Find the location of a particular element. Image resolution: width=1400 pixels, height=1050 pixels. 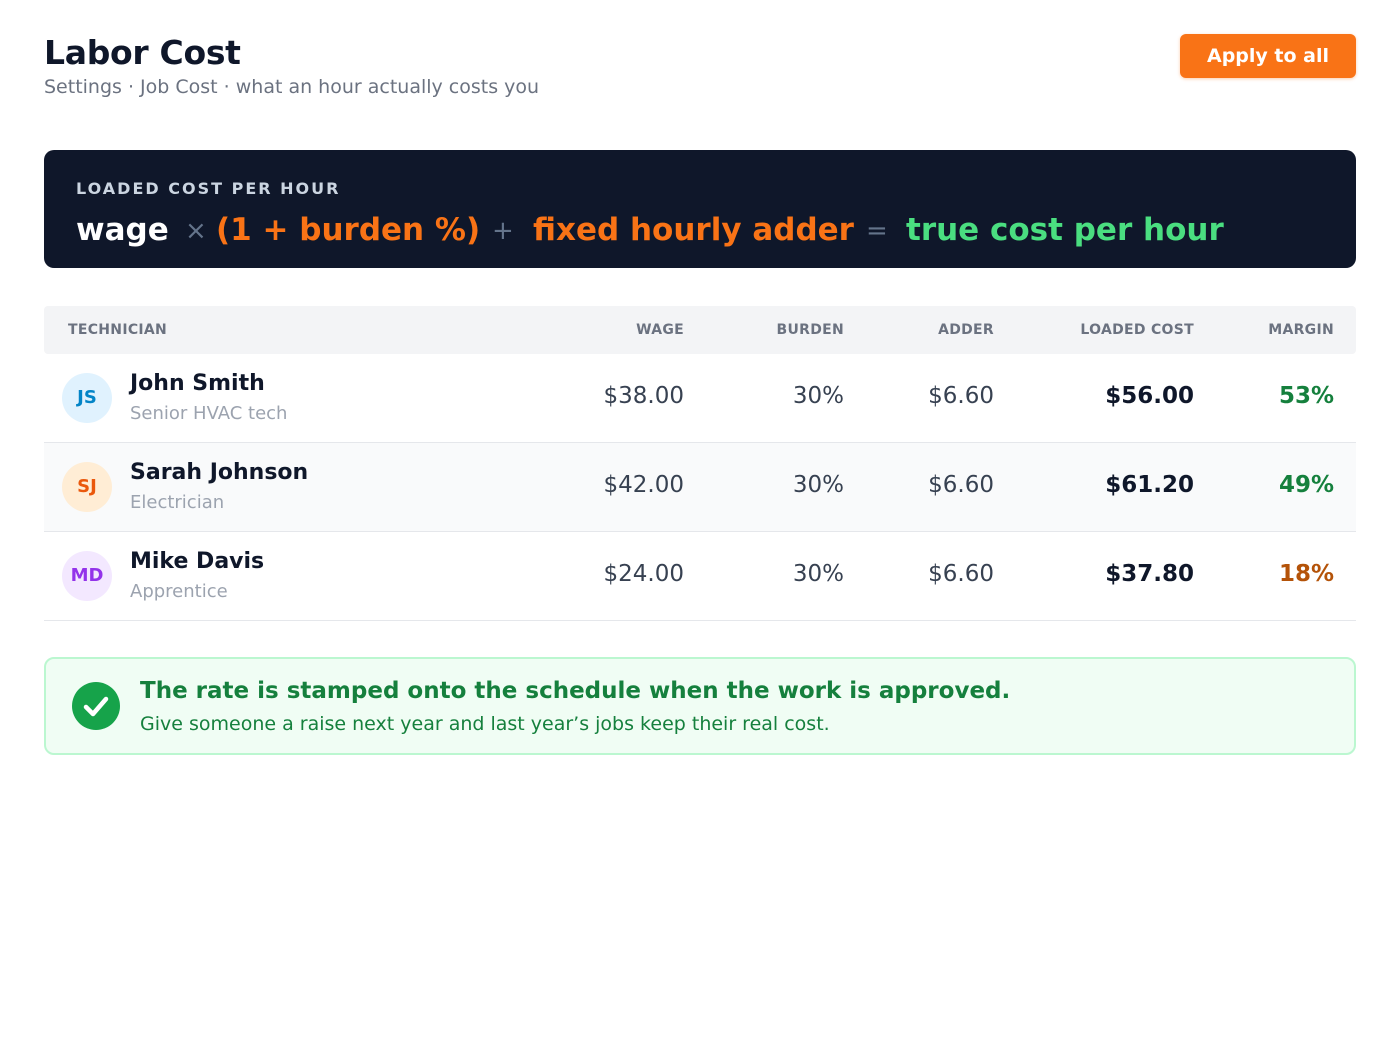

avatar: SJ is located at coordinates (87, 487).